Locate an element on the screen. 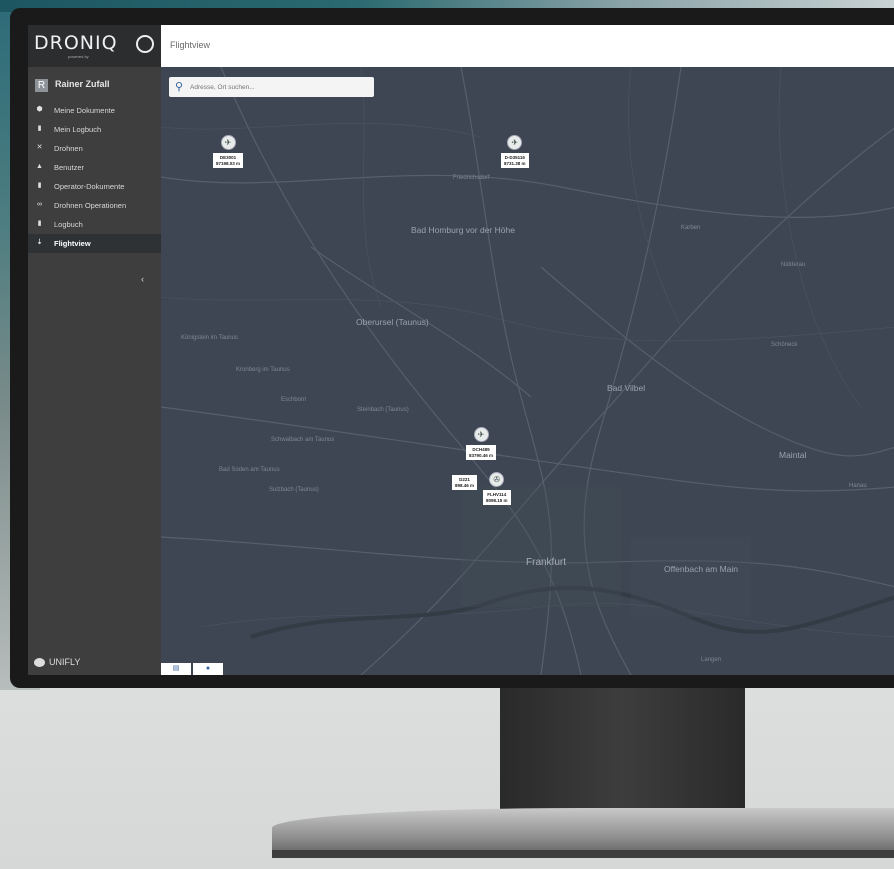 The height and width of the screenshot is (869, 894). footer-brand-label: UNIFLY is located at coordinates (65, 662).